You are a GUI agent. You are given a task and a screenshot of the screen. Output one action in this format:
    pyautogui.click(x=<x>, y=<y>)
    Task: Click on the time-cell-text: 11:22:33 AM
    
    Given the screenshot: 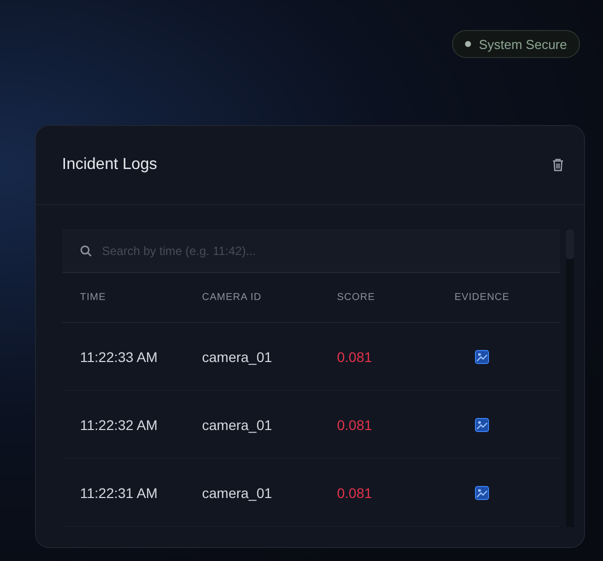 What is the action you would take?
    pyautogui.click(x=119, y=356)
    